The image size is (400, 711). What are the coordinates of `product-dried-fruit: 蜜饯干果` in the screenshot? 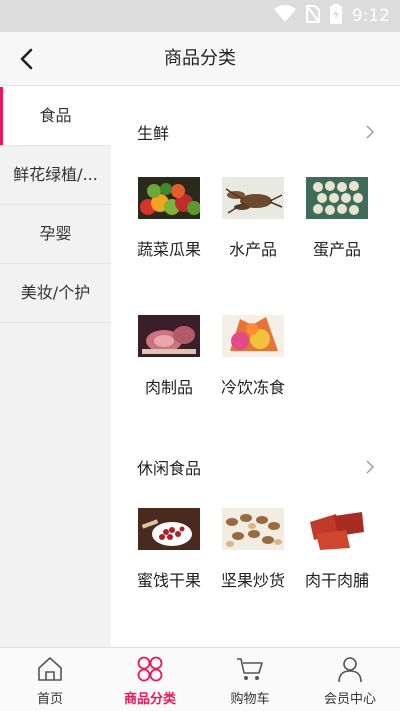 It's located at (169, 549).